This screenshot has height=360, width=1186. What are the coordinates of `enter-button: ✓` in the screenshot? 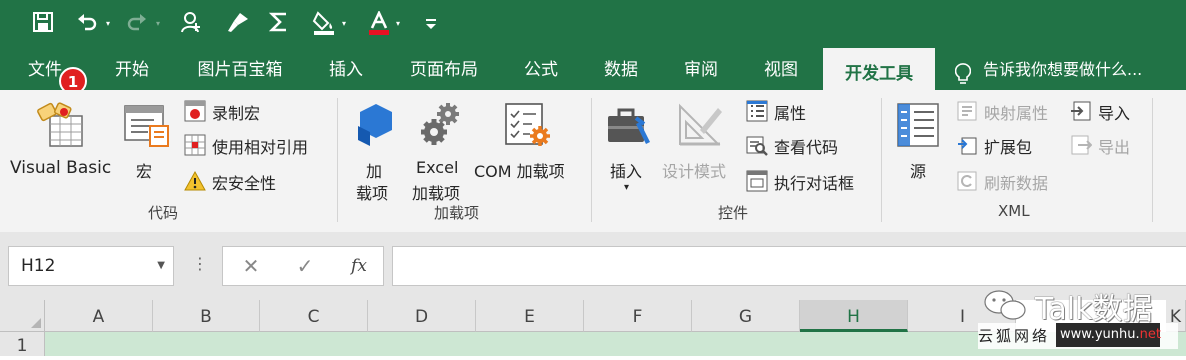 It's located at (305, 266).